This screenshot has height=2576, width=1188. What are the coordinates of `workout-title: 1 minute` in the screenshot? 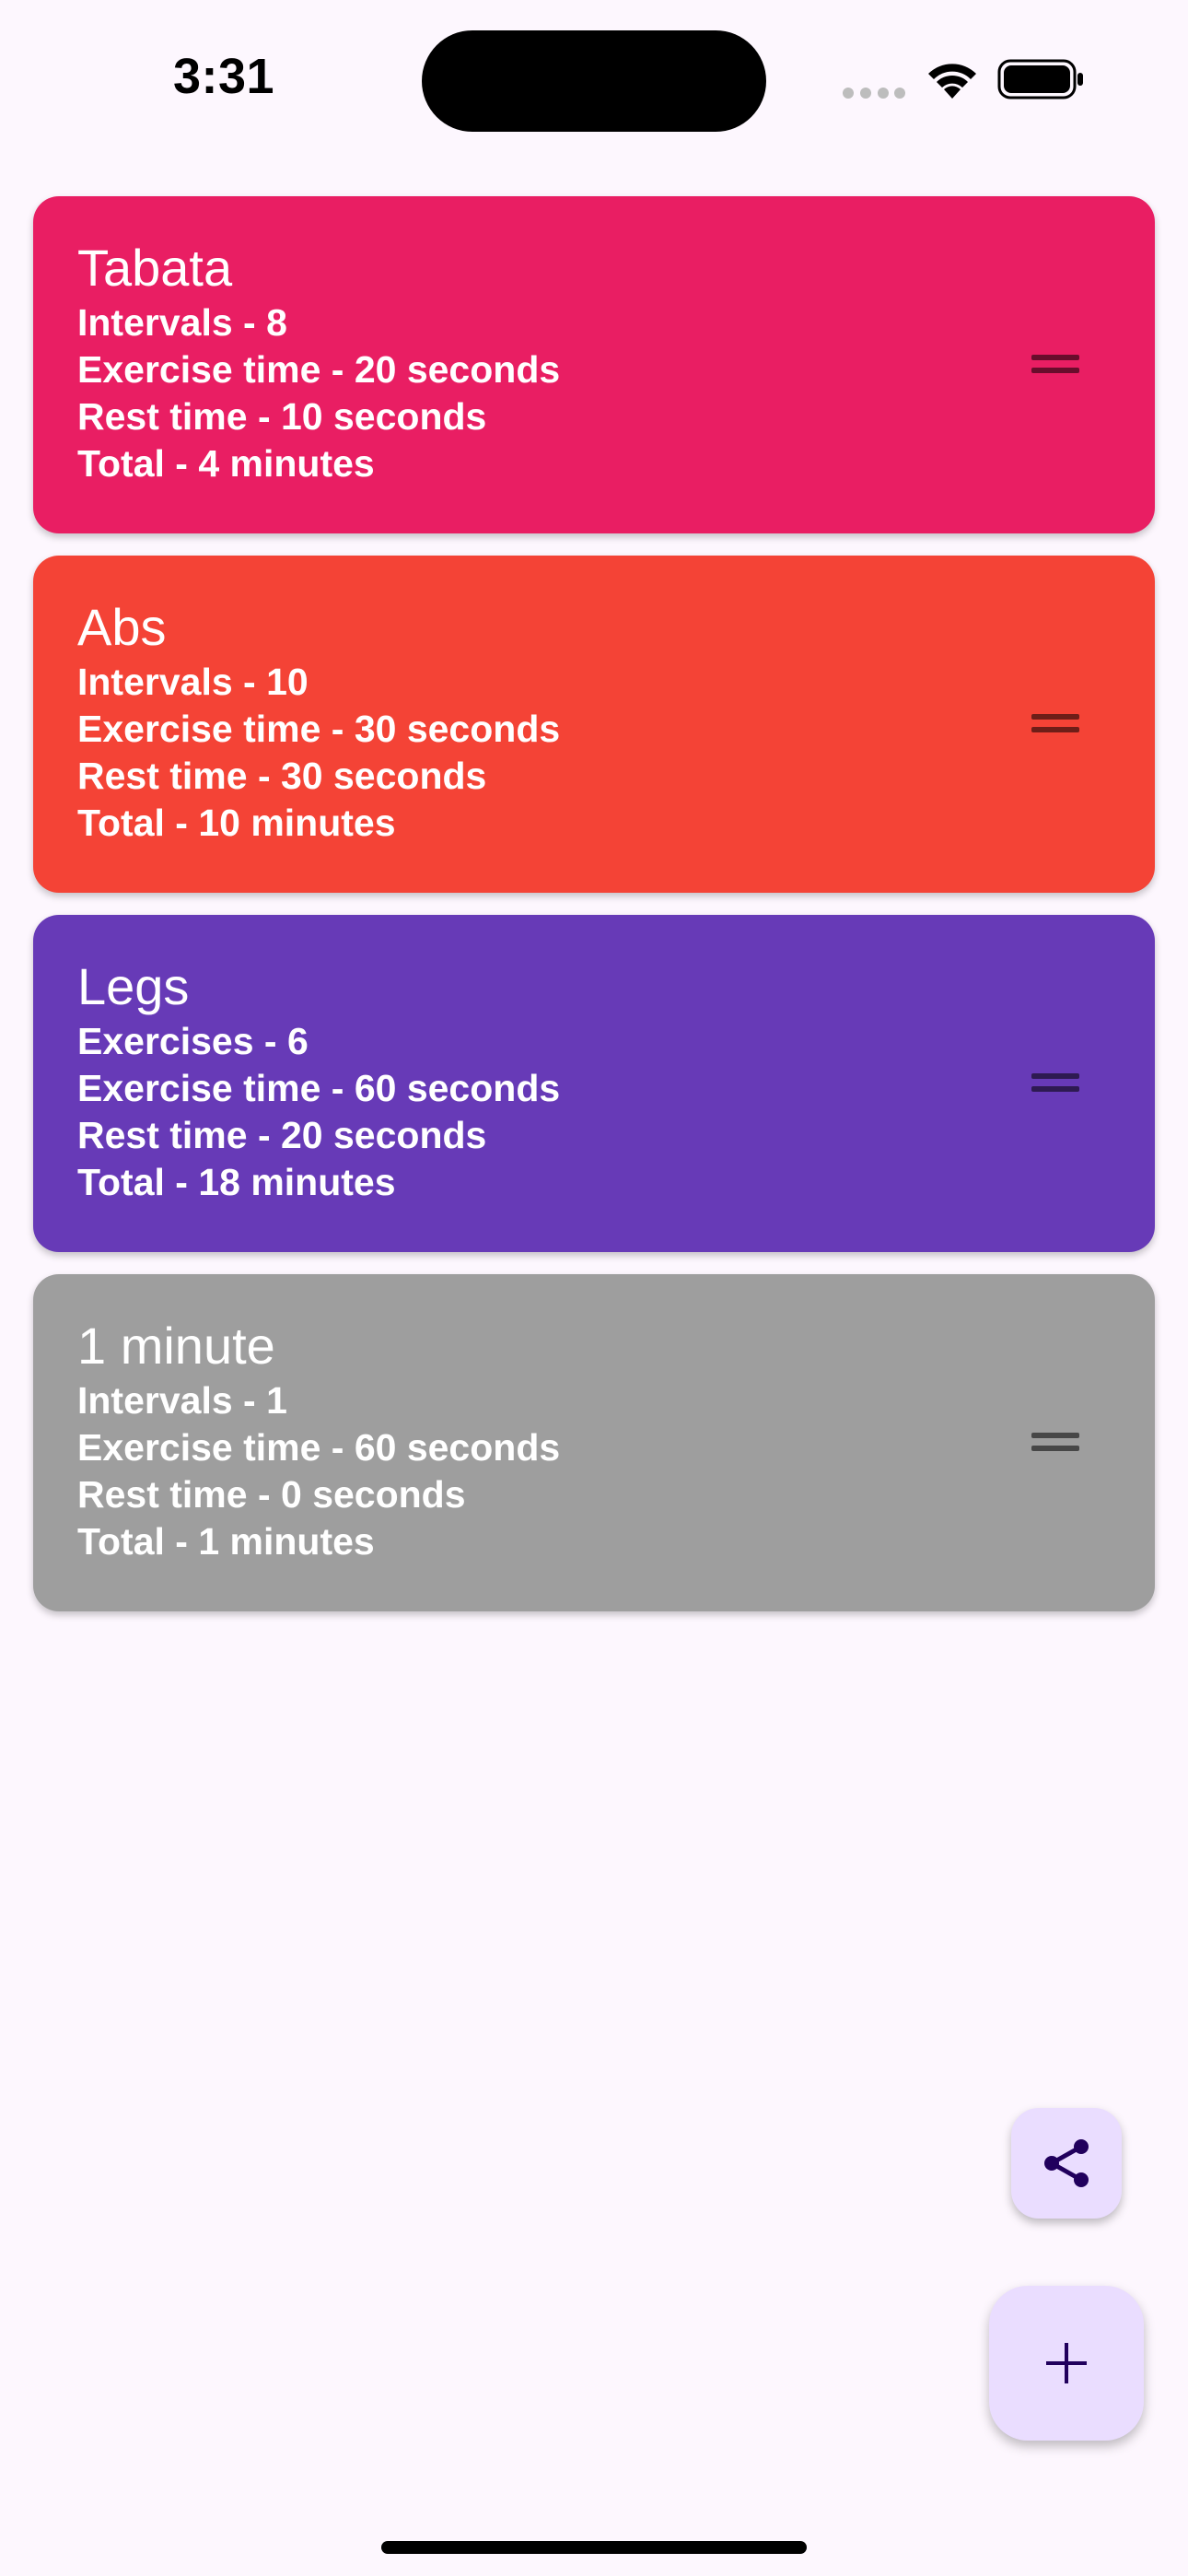 It's located at (176, 1346).